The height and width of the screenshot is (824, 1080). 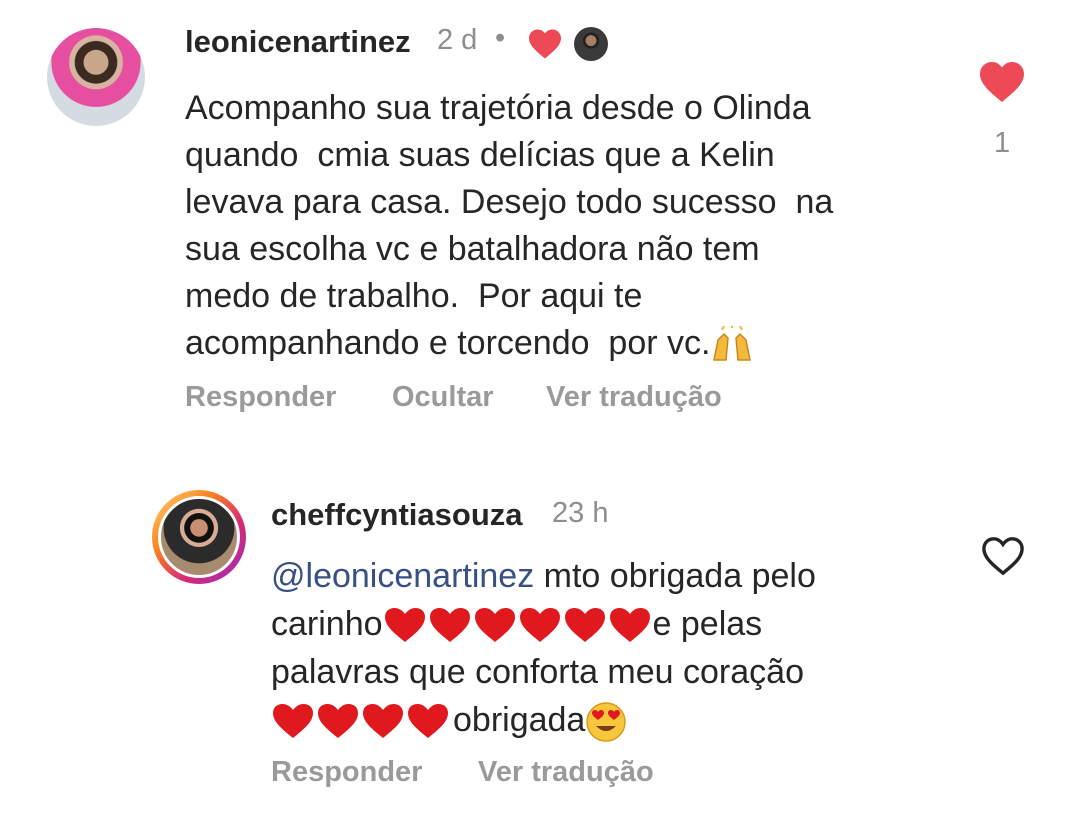 What do you see at coordinates (298, 42) in the screenshot?
I see `comment-username: leonicenartinez` at bounding box center [298, 42].